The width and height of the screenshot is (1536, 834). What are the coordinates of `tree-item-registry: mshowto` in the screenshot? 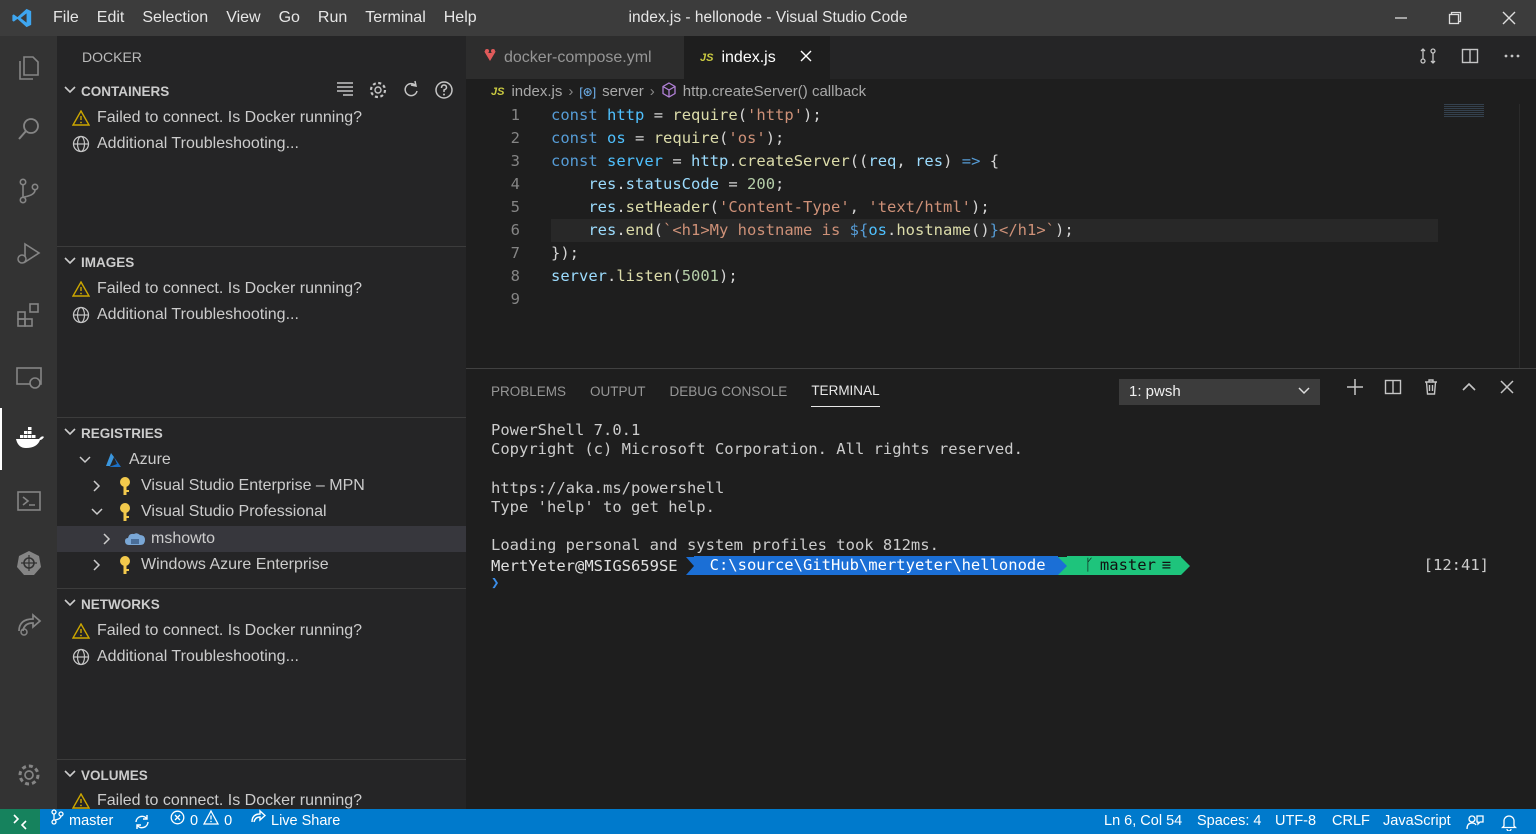 It's located at (261, 539).